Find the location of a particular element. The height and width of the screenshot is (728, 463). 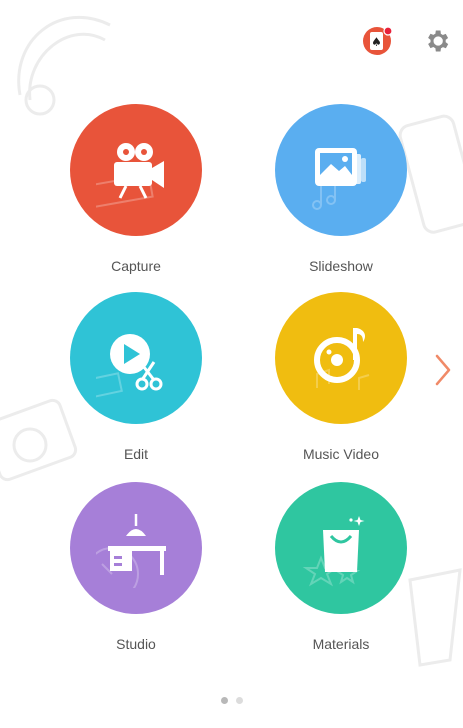

music-disc-icon is located at coordinates (342, 359).